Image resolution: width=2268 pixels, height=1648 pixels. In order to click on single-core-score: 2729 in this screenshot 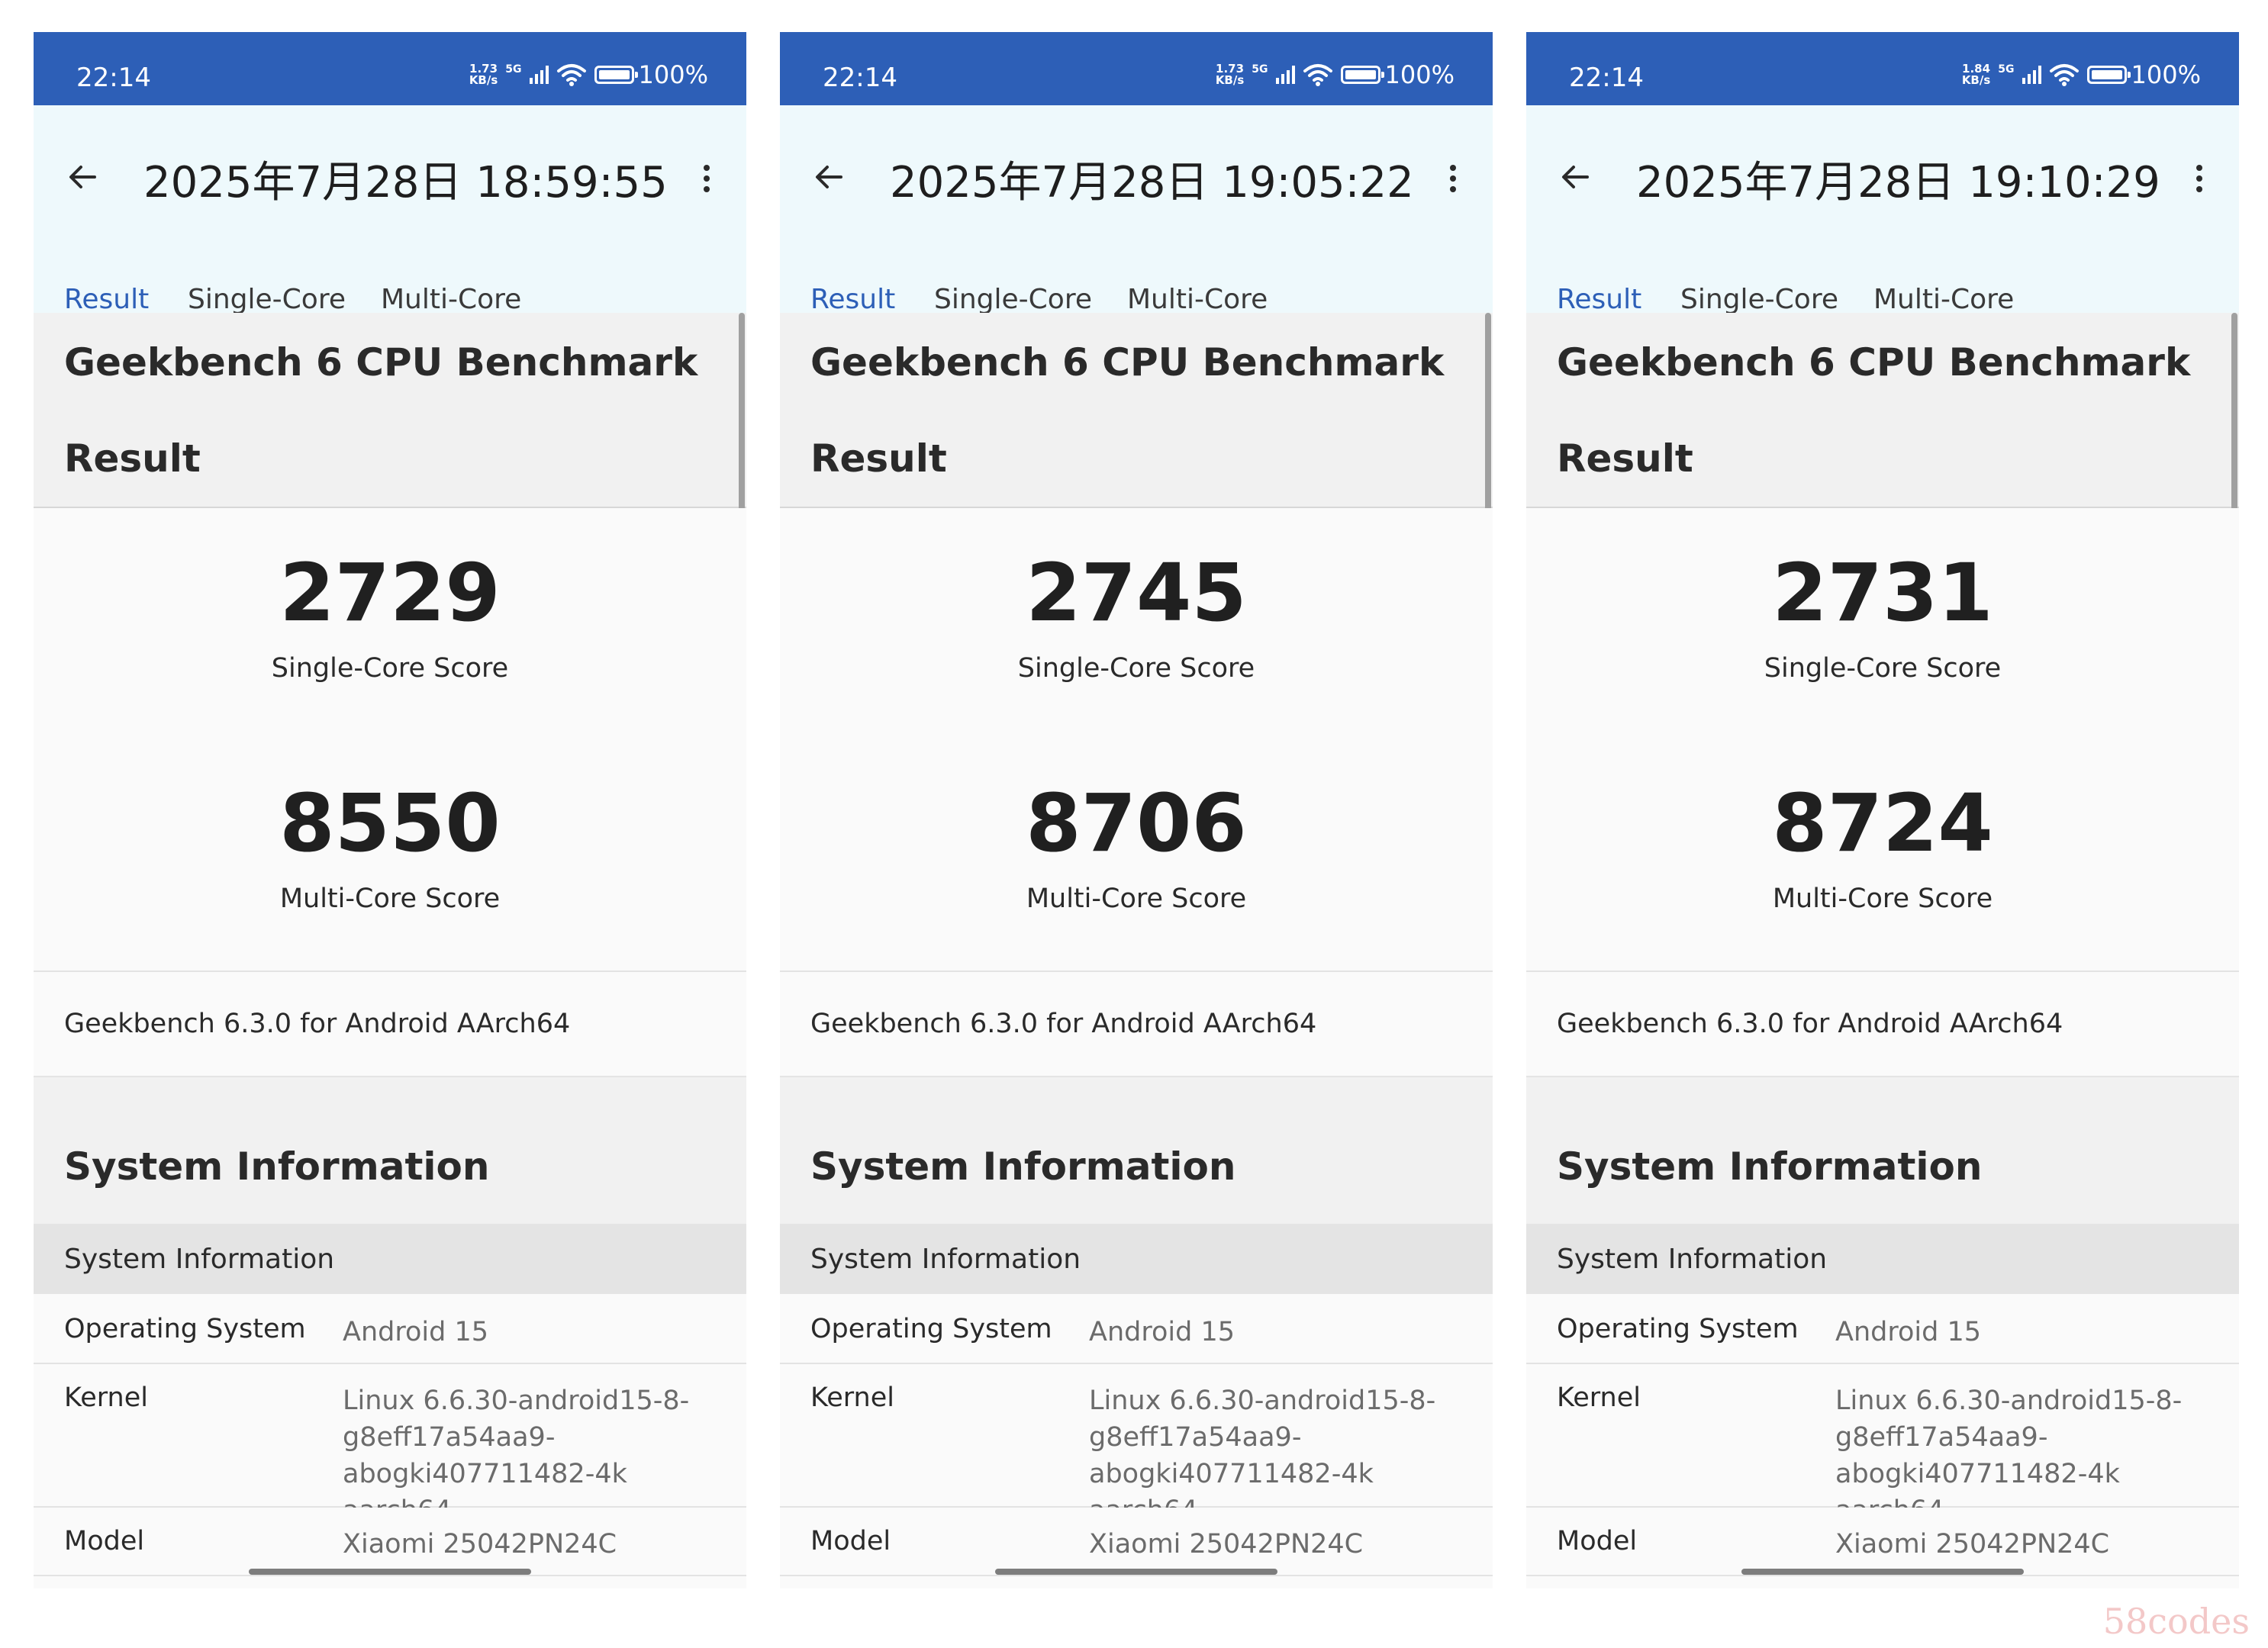, I will do `click(390, 592)`.